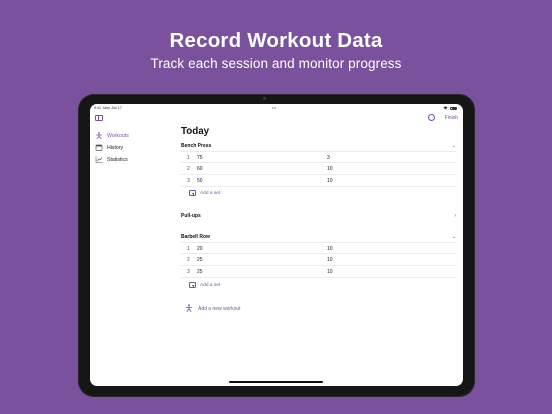 This screenshot has width=552, height=414. What do you see at coordinates (318, 237) in the screenshot?
I see `workout-header-barbell-row: Barbell Row ⌄` at bounding box center [318, 237].